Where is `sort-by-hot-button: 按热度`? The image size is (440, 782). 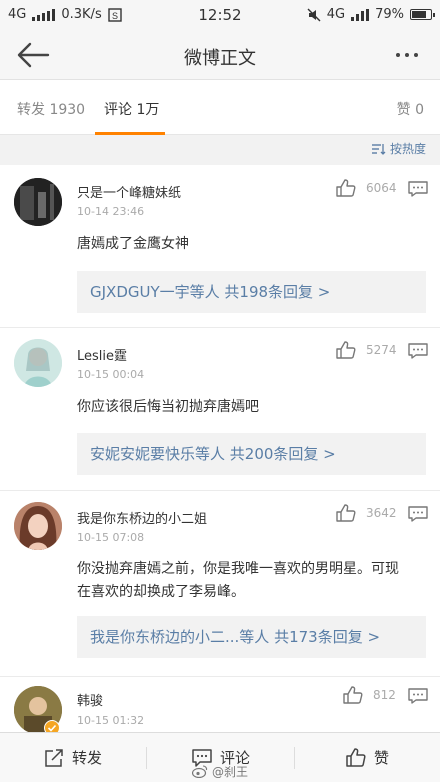 sort-by-hot-button: 按热度 is located at coordinates (398, 148).